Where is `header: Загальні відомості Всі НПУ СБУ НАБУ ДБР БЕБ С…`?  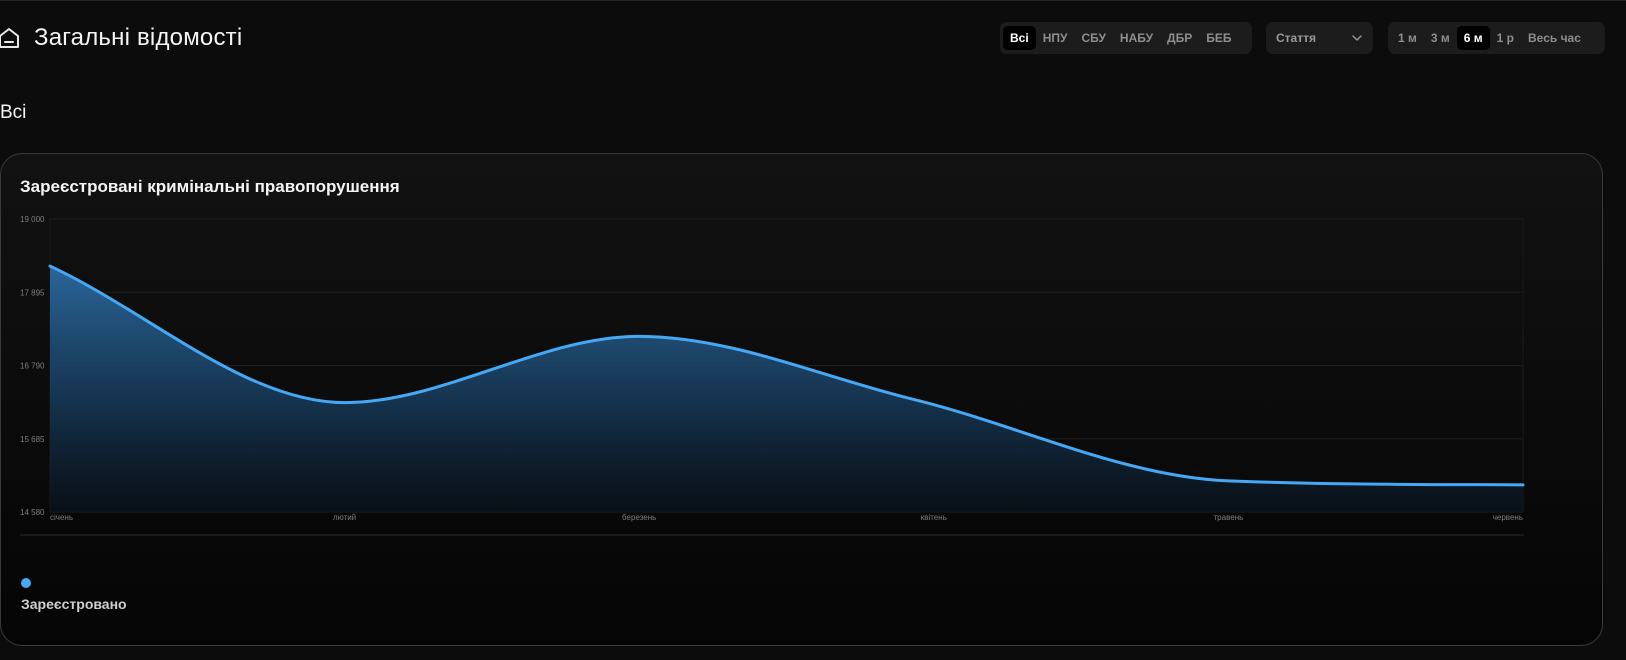 header: Загальні відомості Всі НПУ СБУ НАБУ ДБР БЕБ С… is located at coordinates (813, 40).